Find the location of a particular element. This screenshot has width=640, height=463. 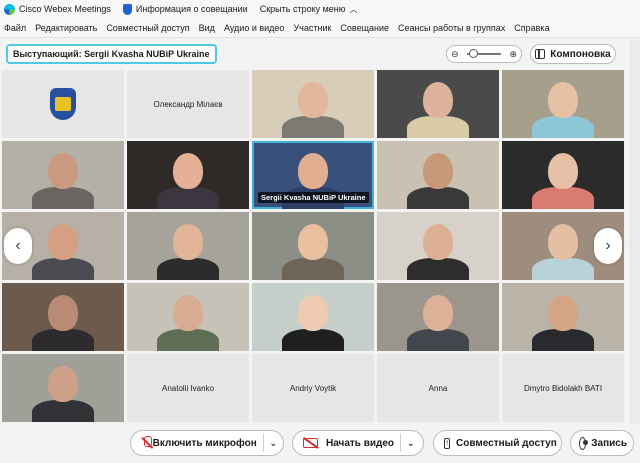

active-speaker-label: Выступающий: Sergii Kvasha NUBiP Ukraine is located at coordinates (111, 54).